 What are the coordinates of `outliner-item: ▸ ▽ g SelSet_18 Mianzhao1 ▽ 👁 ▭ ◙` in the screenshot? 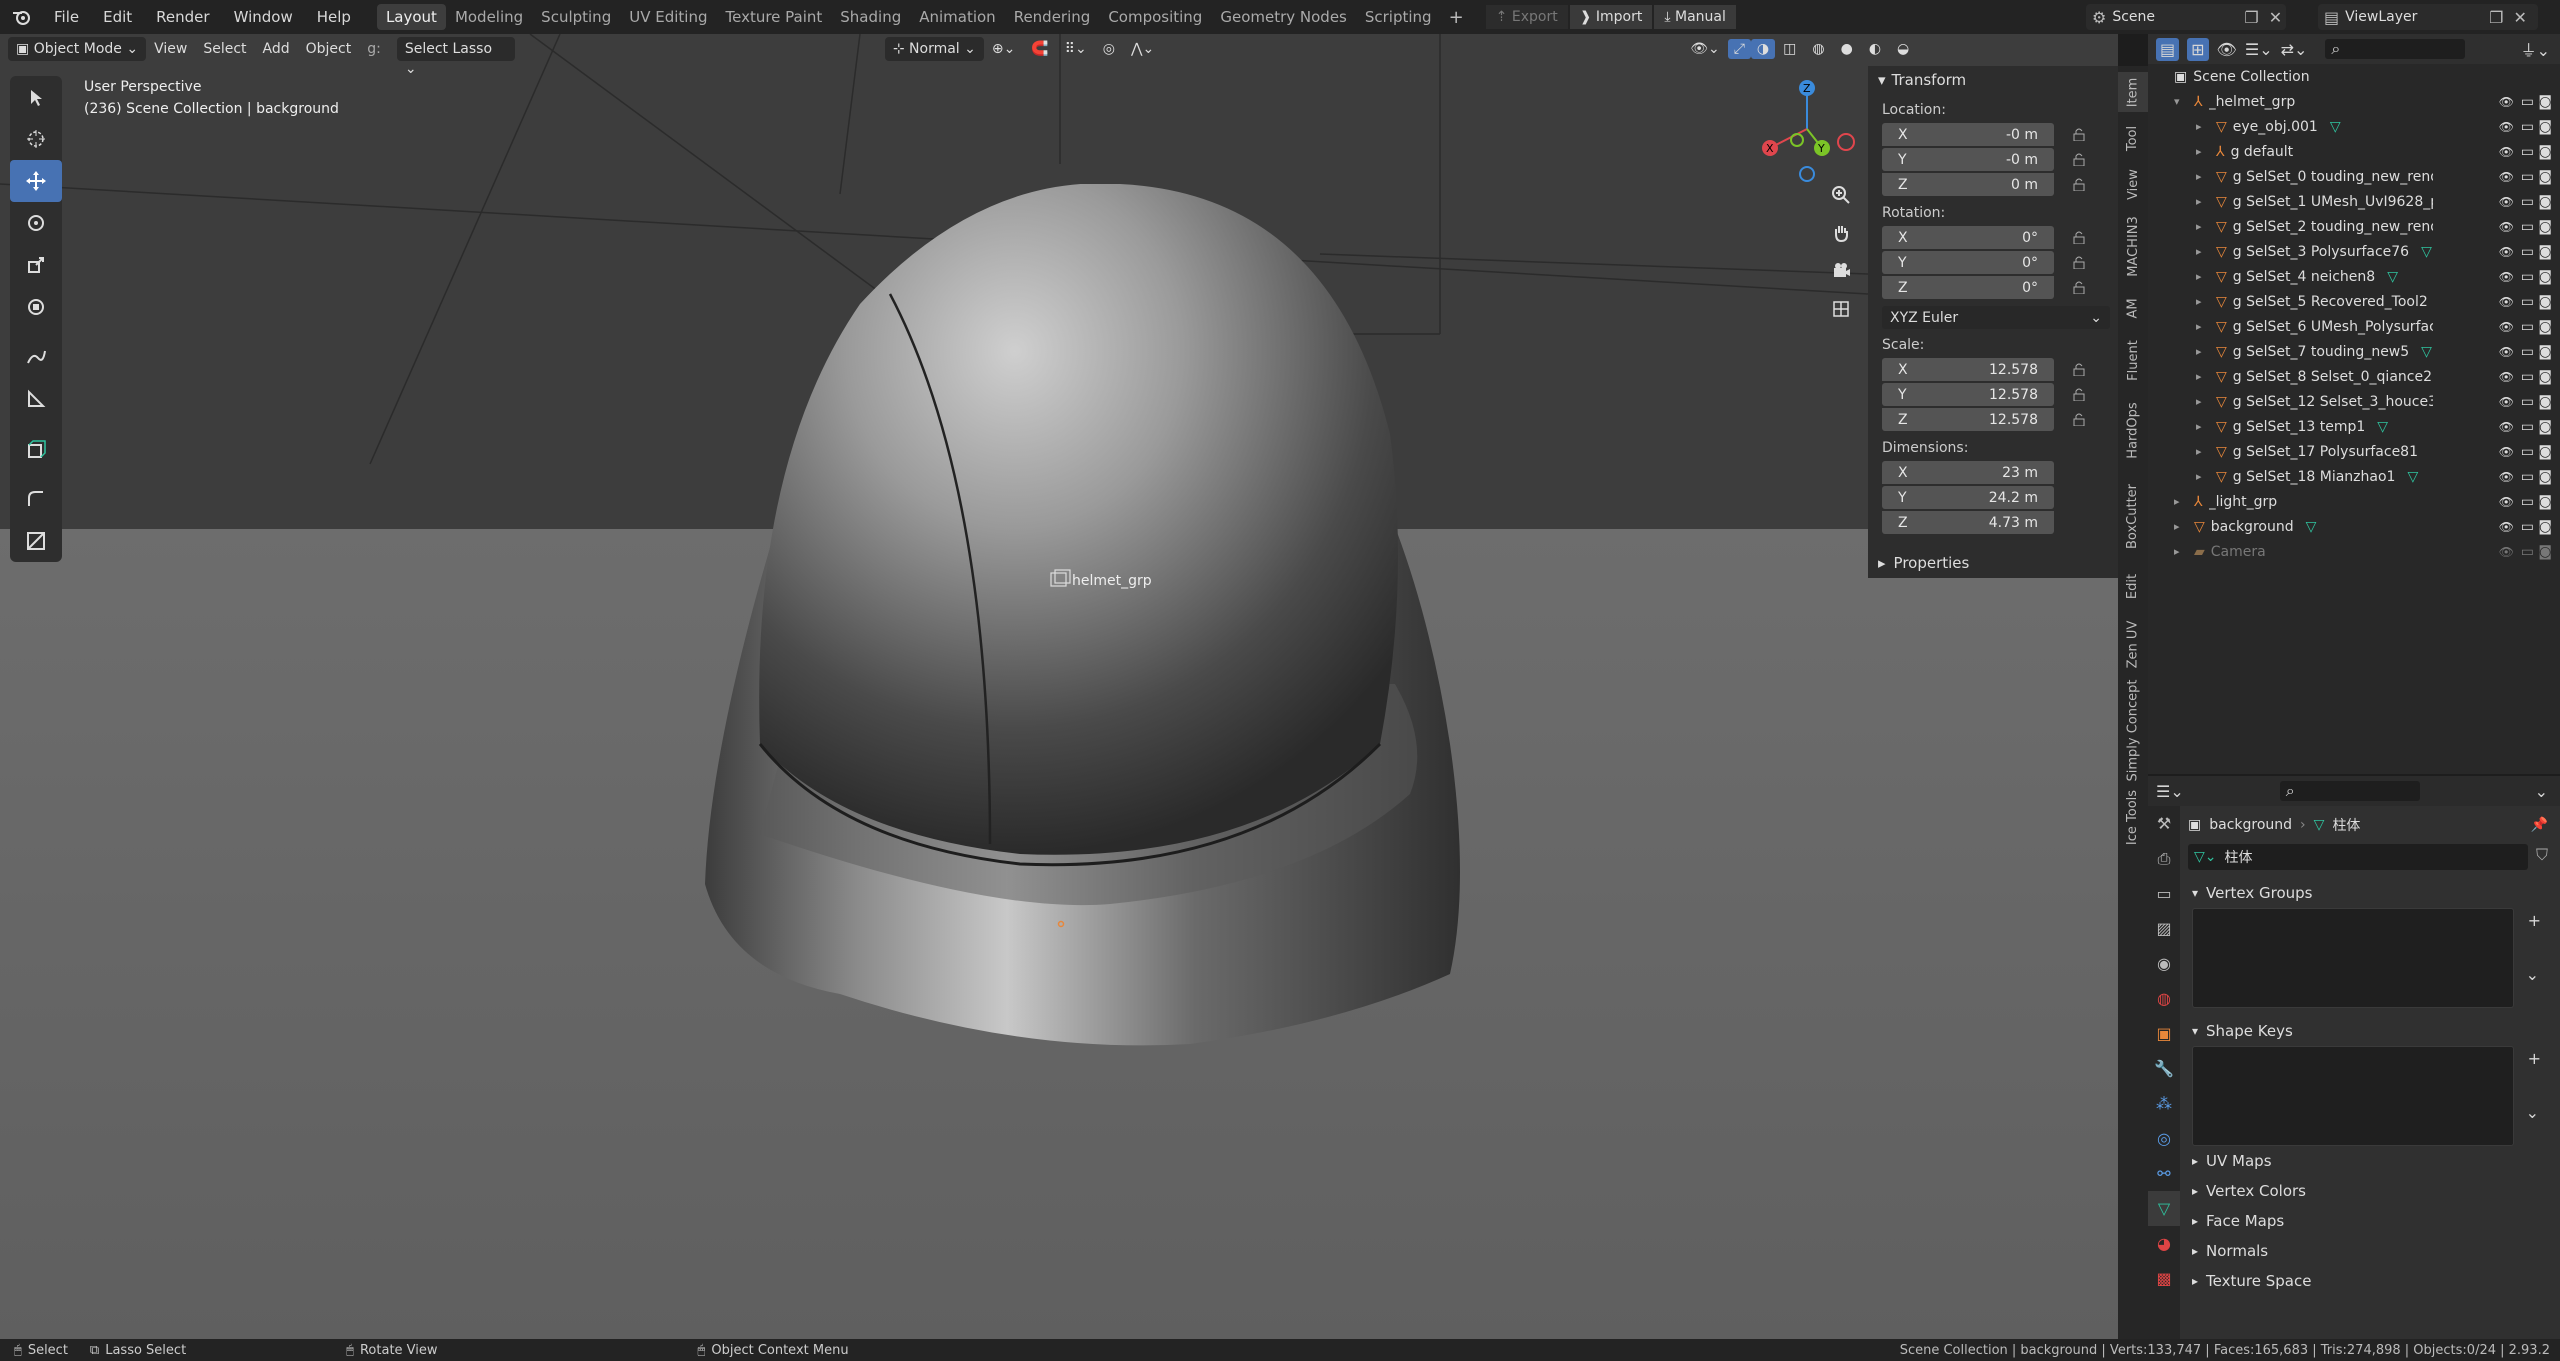 It's located at (2354, 476).